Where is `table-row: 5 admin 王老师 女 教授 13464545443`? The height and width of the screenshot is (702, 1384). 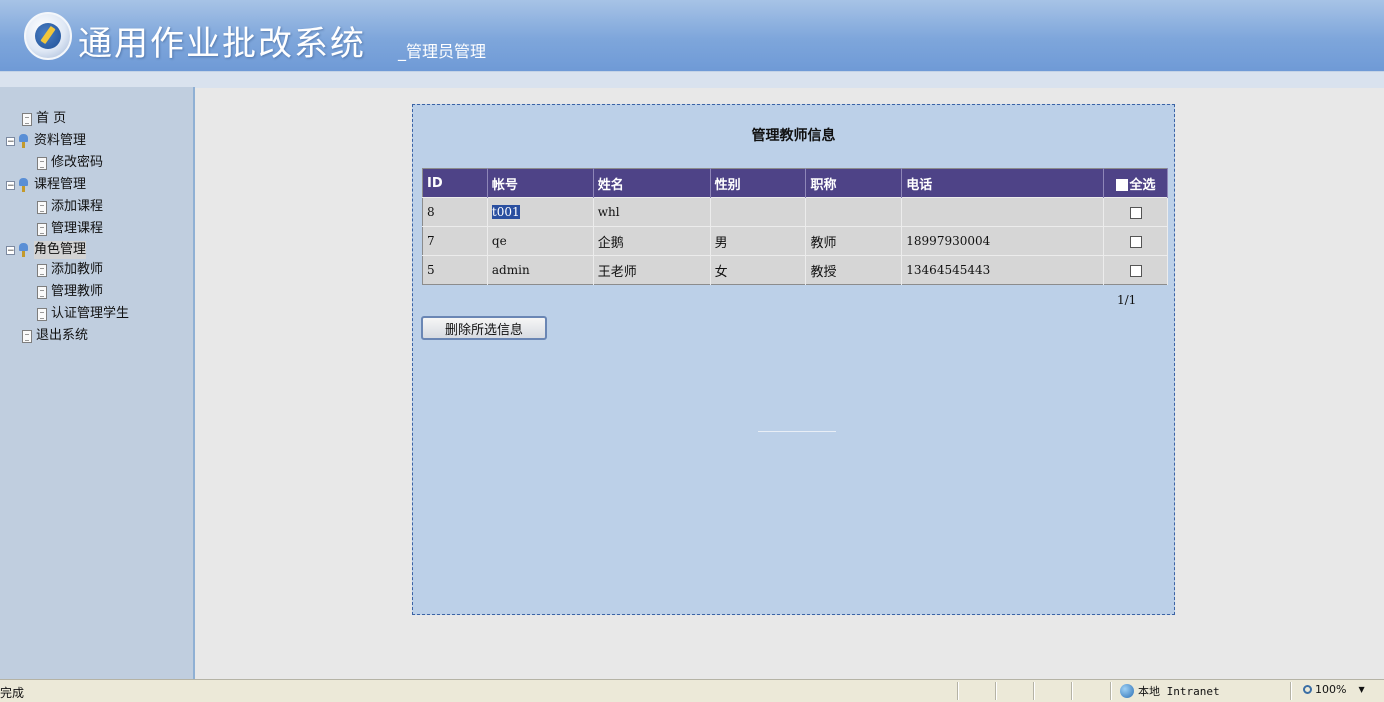 table-row: 5 admin 王老师 女 教授 13464545443 is located at coordinates (795, 270).